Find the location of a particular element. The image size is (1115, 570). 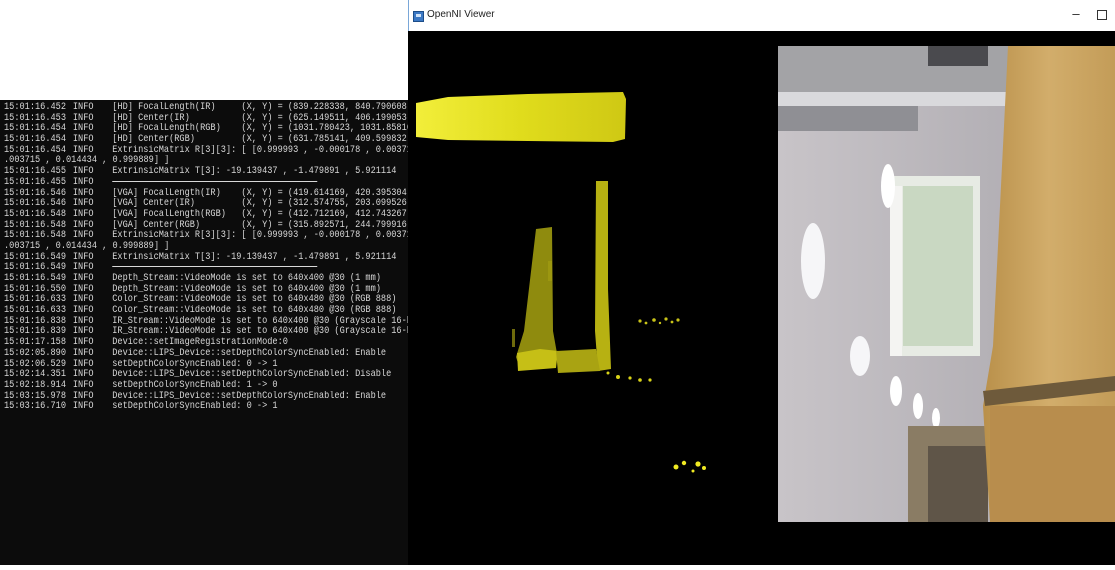

depth-object-right-post is located at coordinates (603, 276).